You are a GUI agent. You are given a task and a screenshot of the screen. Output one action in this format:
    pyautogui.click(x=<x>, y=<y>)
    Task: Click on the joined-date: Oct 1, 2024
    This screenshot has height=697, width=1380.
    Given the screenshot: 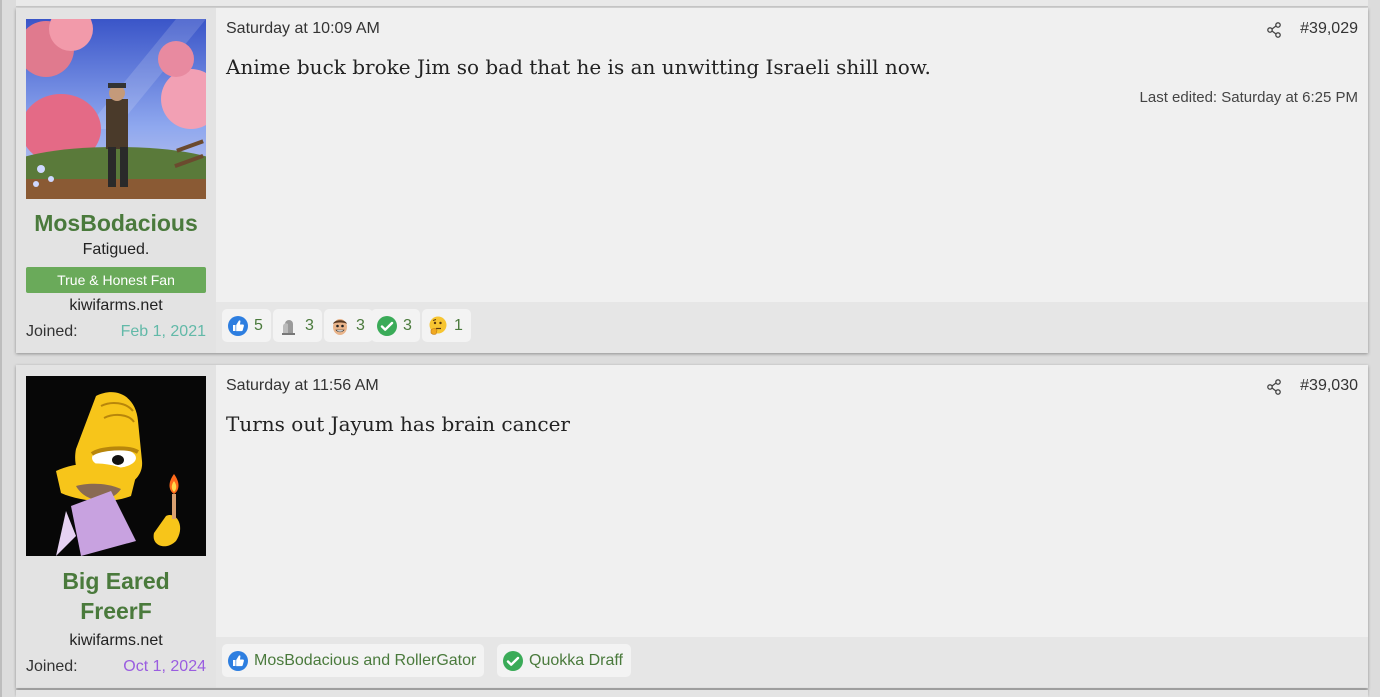 What is the action you would take?
    pyautogui.click(x=164, y=666)
    